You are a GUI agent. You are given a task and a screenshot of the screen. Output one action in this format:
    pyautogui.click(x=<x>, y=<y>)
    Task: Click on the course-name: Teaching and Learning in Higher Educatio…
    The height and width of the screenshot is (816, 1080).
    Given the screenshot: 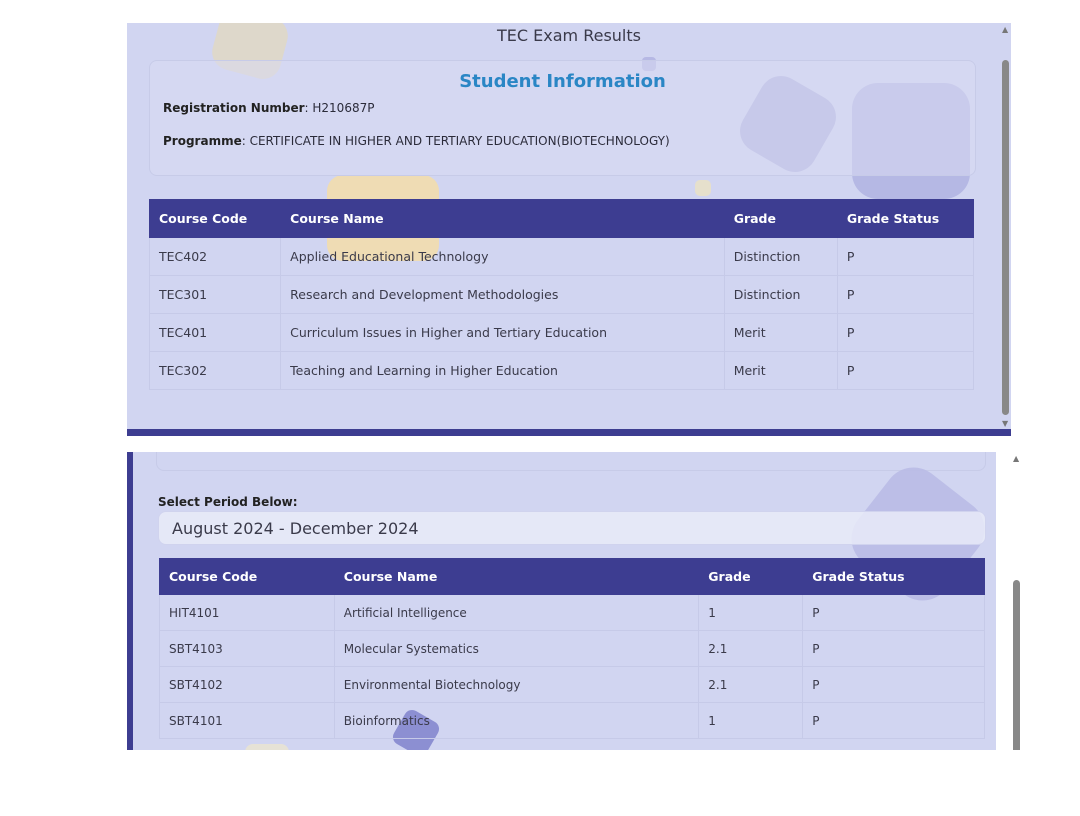 What is the action you would take?
    pyautogui.click(x=502, y=370)
    